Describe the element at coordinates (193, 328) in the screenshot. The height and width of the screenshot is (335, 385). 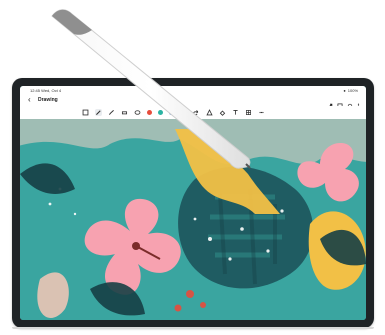
I see `tablet-bottom-edge` at that location.